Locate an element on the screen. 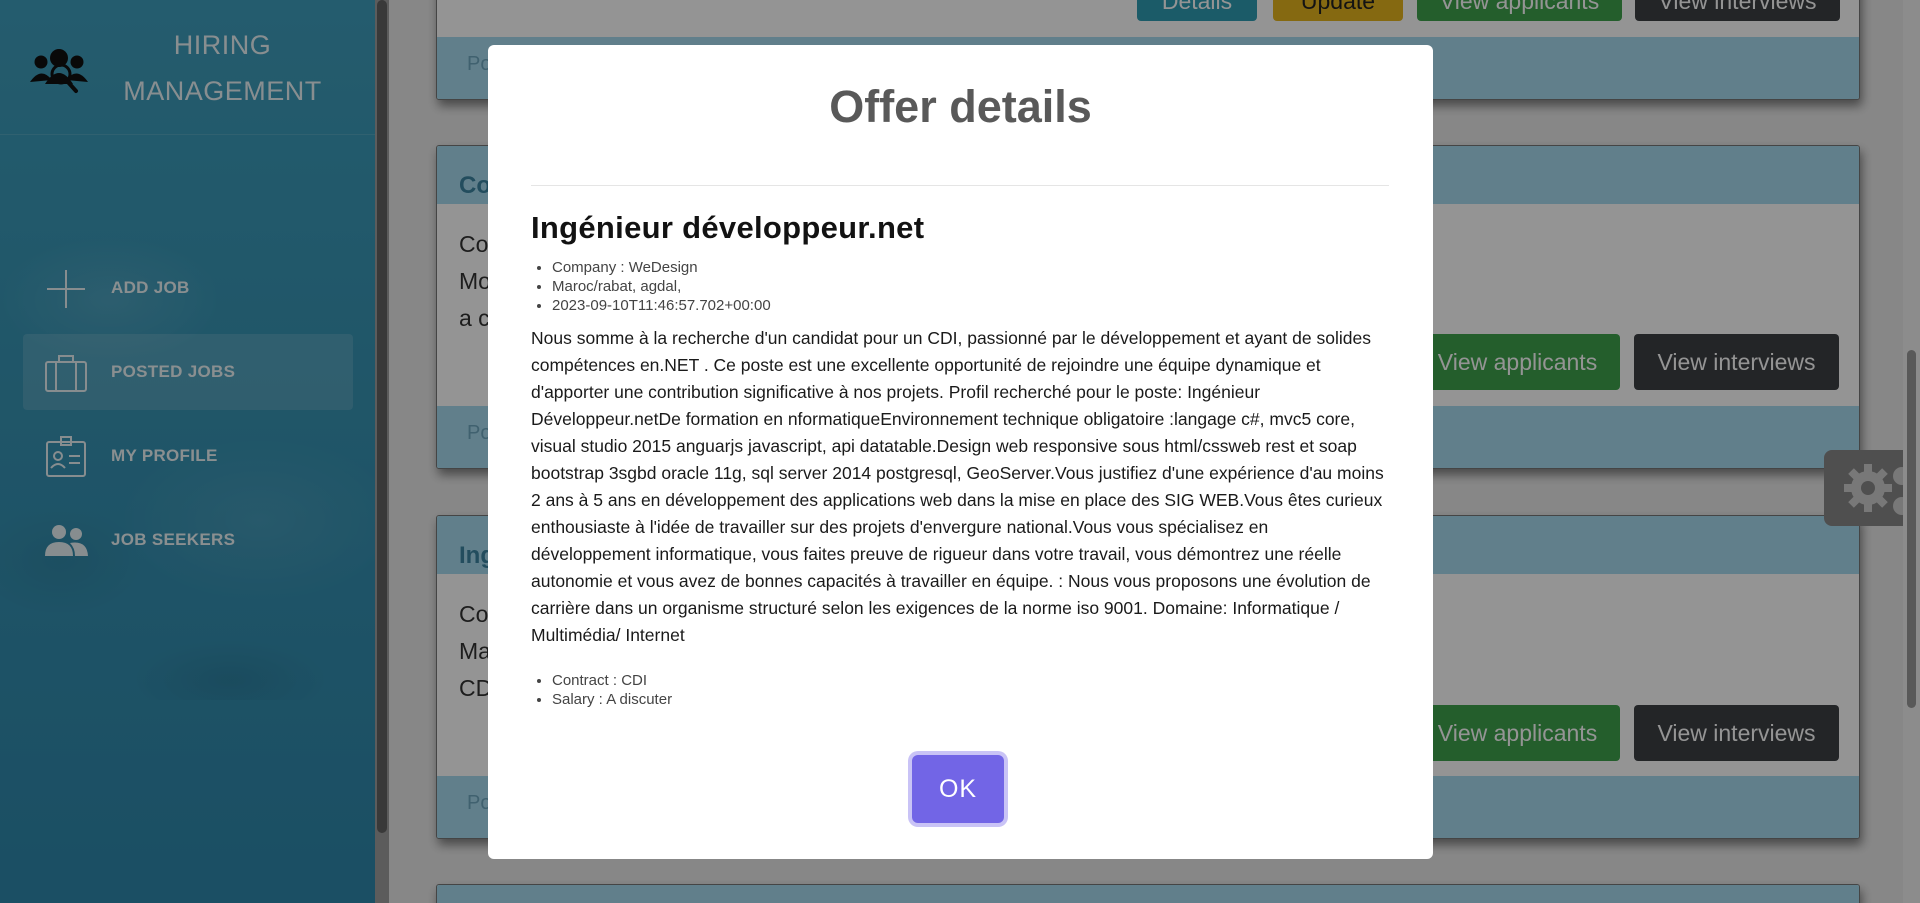 The image size is (1920, 903). contract-item: Contract : CDI is located at coordinates (971, 680).